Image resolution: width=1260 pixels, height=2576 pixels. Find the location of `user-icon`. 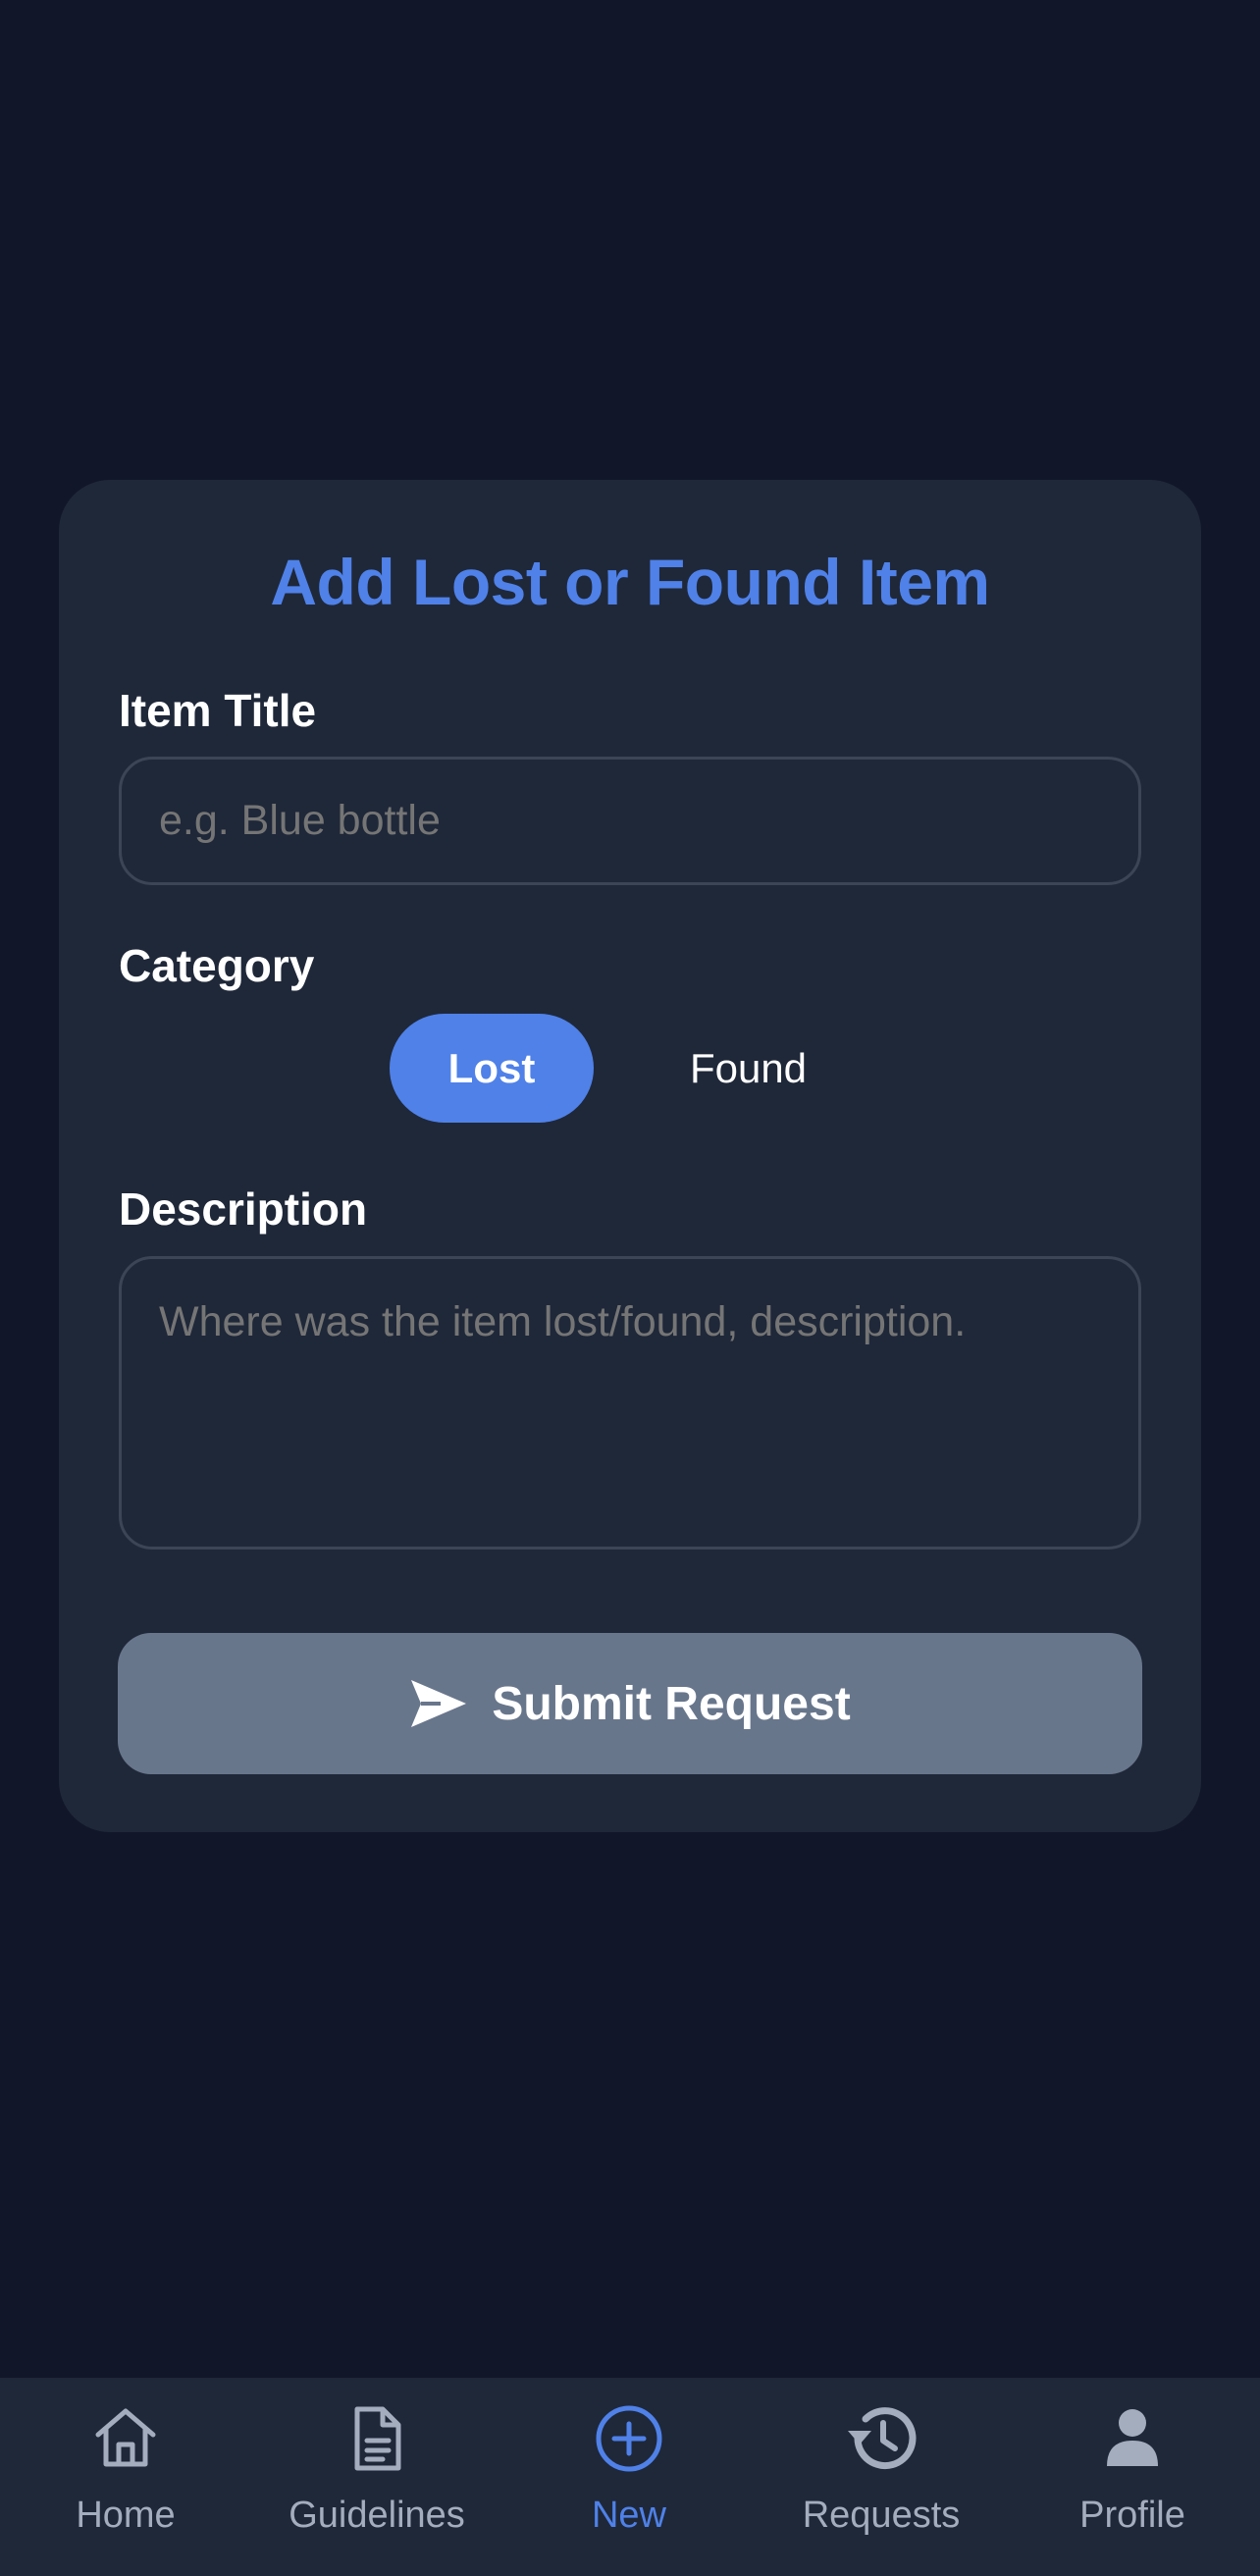

user-icon is located at coordinates (1132, 2438).